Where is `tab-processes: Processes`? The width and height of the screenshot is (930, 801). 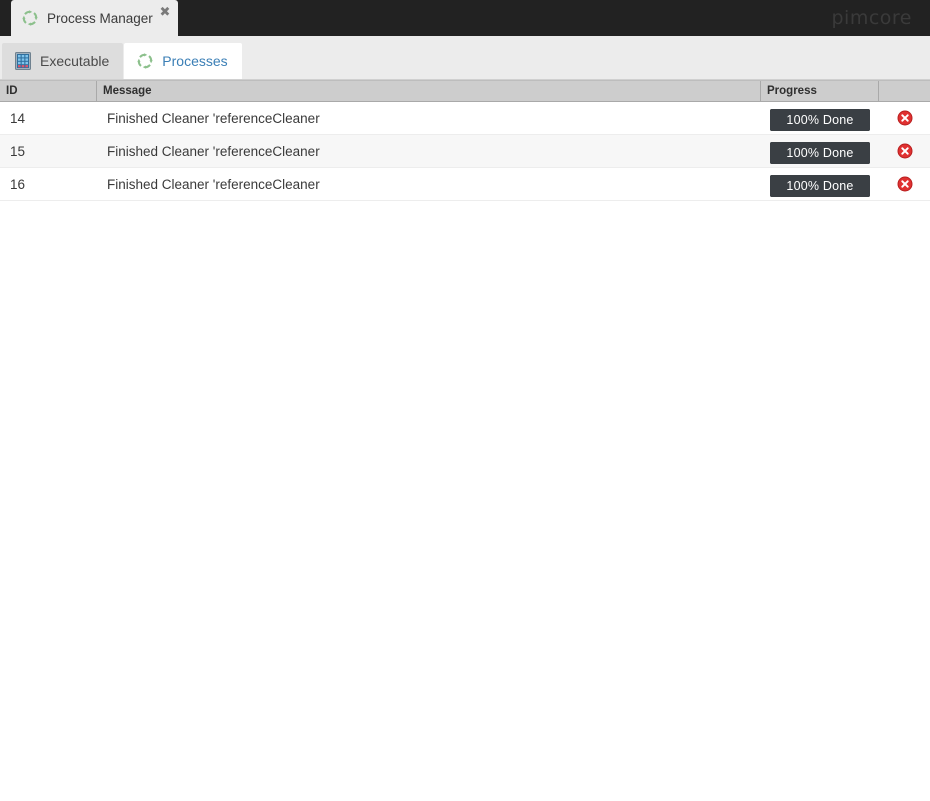 tab-processes: Processes is located at coordinates (183, 61).